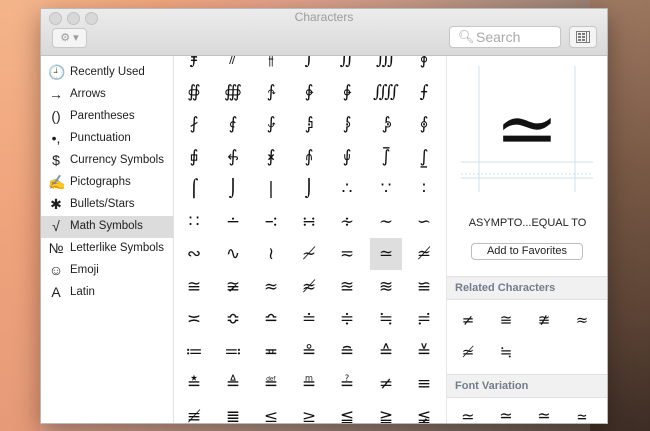 The height and width of the screenshot is (431, 650). I want to click on character-cell: ≆, so click(233, 287).